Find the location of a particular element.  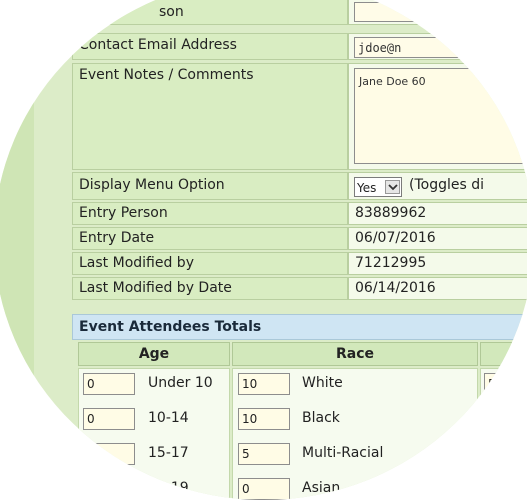

race-column-header: Race is located at coordinates (355, 354).